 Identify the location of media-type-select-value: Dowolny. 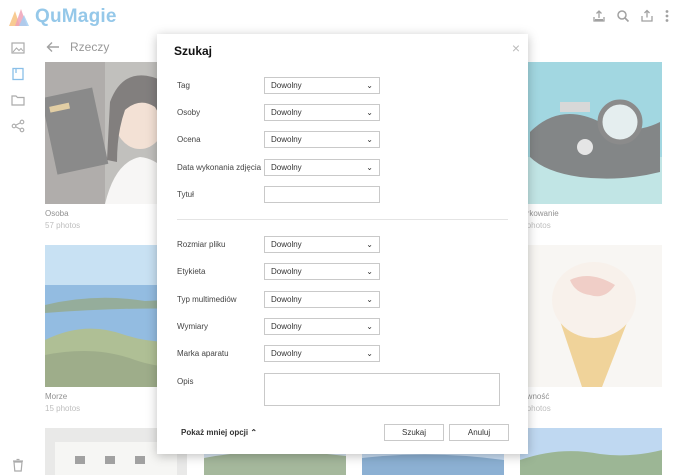
(286, 299).